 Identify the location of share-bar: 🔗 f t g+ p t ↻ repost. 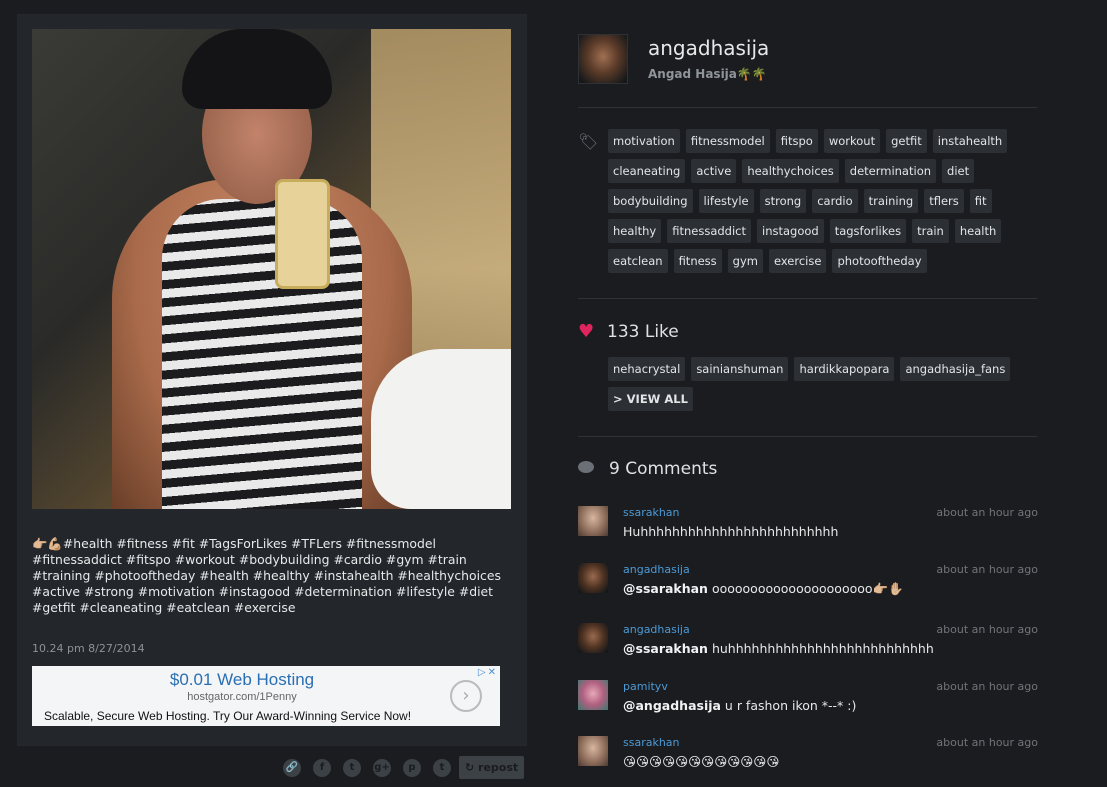
(404, 767).